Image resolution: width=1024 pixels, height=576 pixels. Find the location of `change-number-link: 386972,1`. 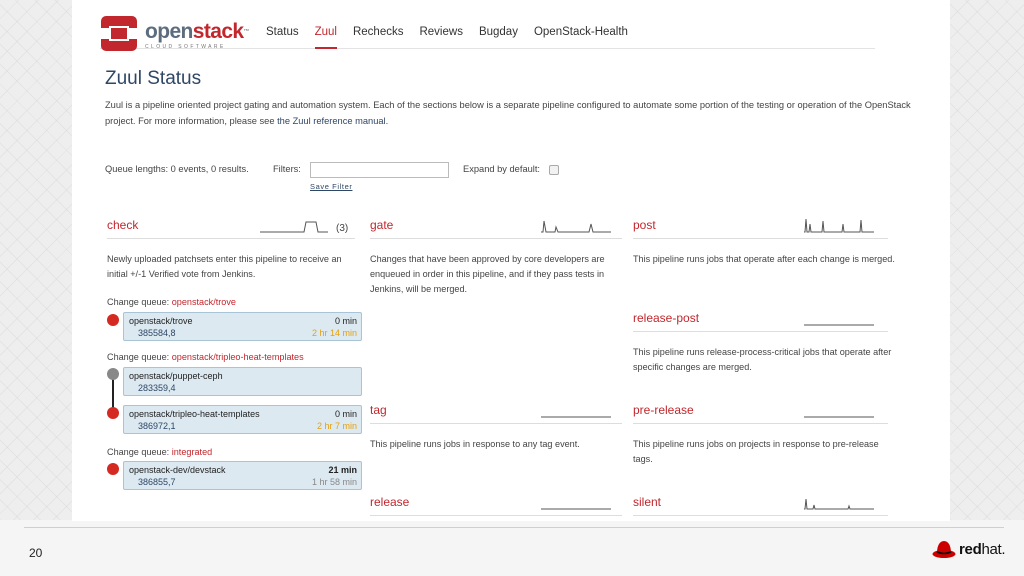

change-number-link: 386972,1 is located at coordinates (157, 426).